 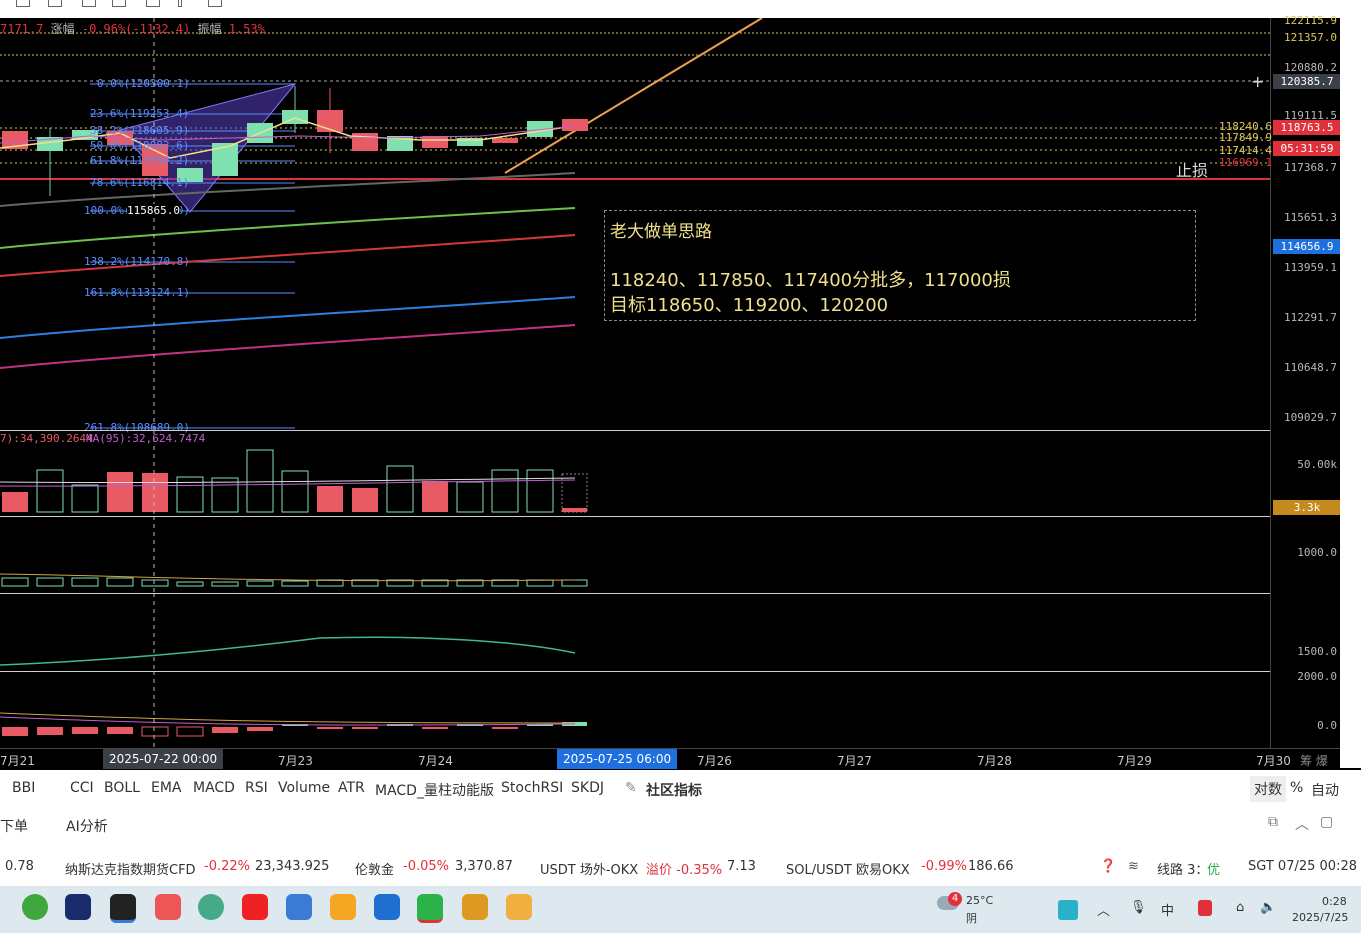 What do you see at coordinates (1310, 417) in the screenshot?
I see `axis-tick: 109029.7` at bounding box center [1310, 417].